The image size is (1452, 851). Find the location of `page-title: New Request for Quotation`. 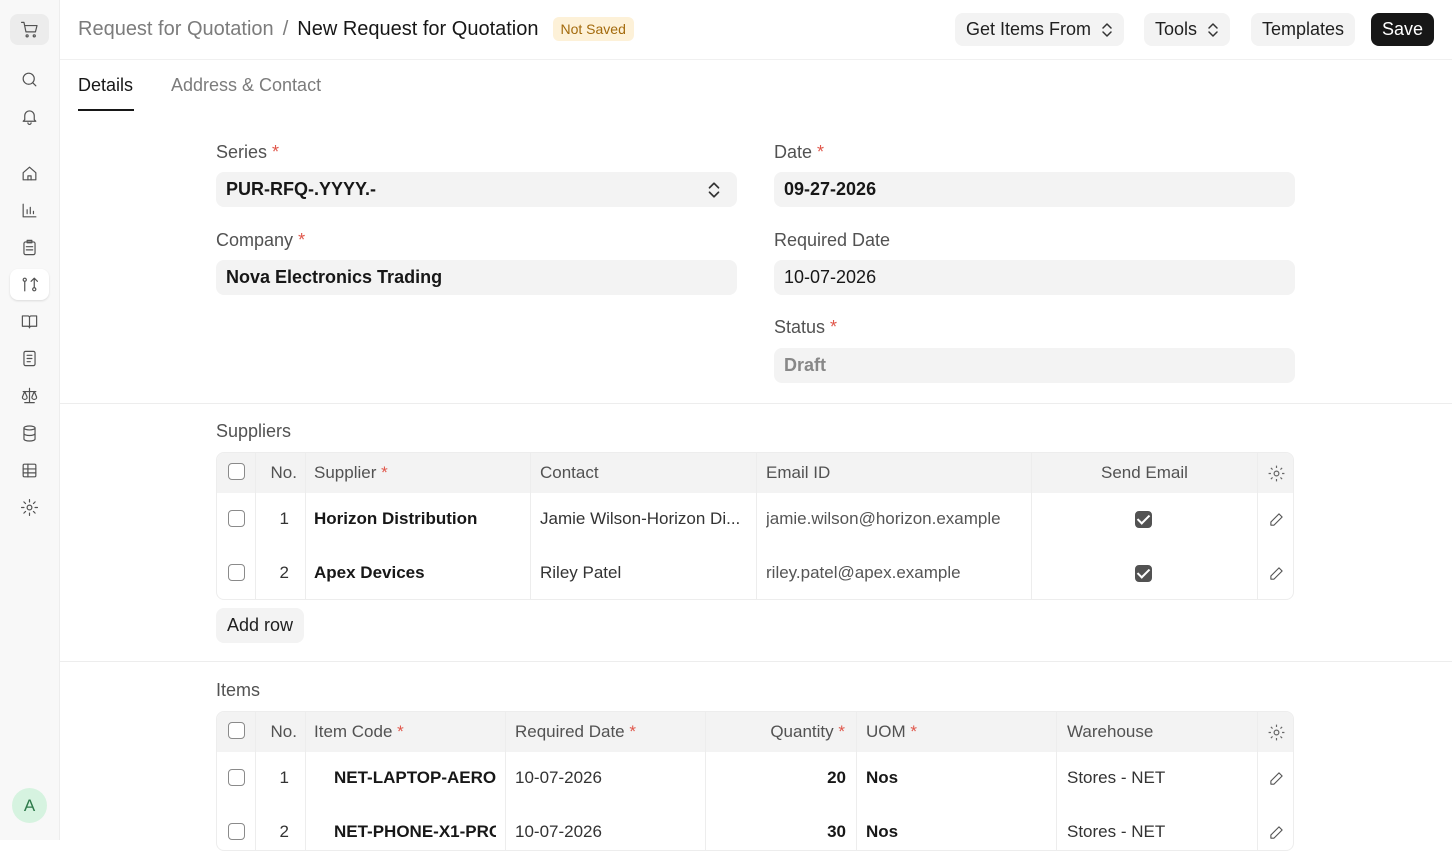

page-title: New Request for Quotation is located at coordinates (418, 28).